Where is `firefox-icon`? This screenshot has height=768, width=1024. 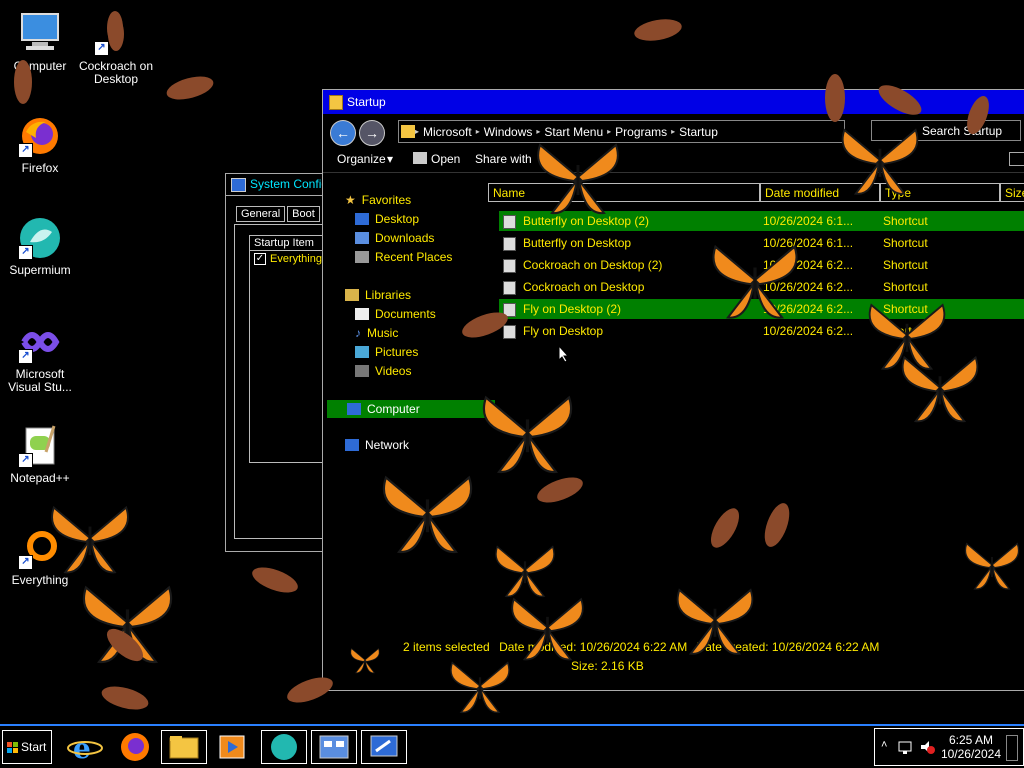 firefox-icon is located at coordinates (135, 747).